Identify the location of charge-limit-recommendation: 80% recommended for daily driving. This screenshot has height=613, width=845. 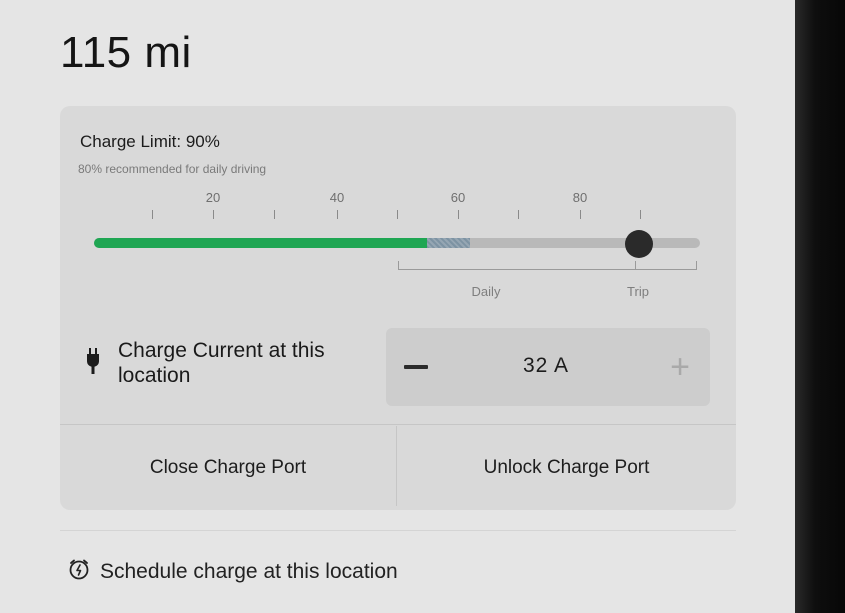
(172, 169).